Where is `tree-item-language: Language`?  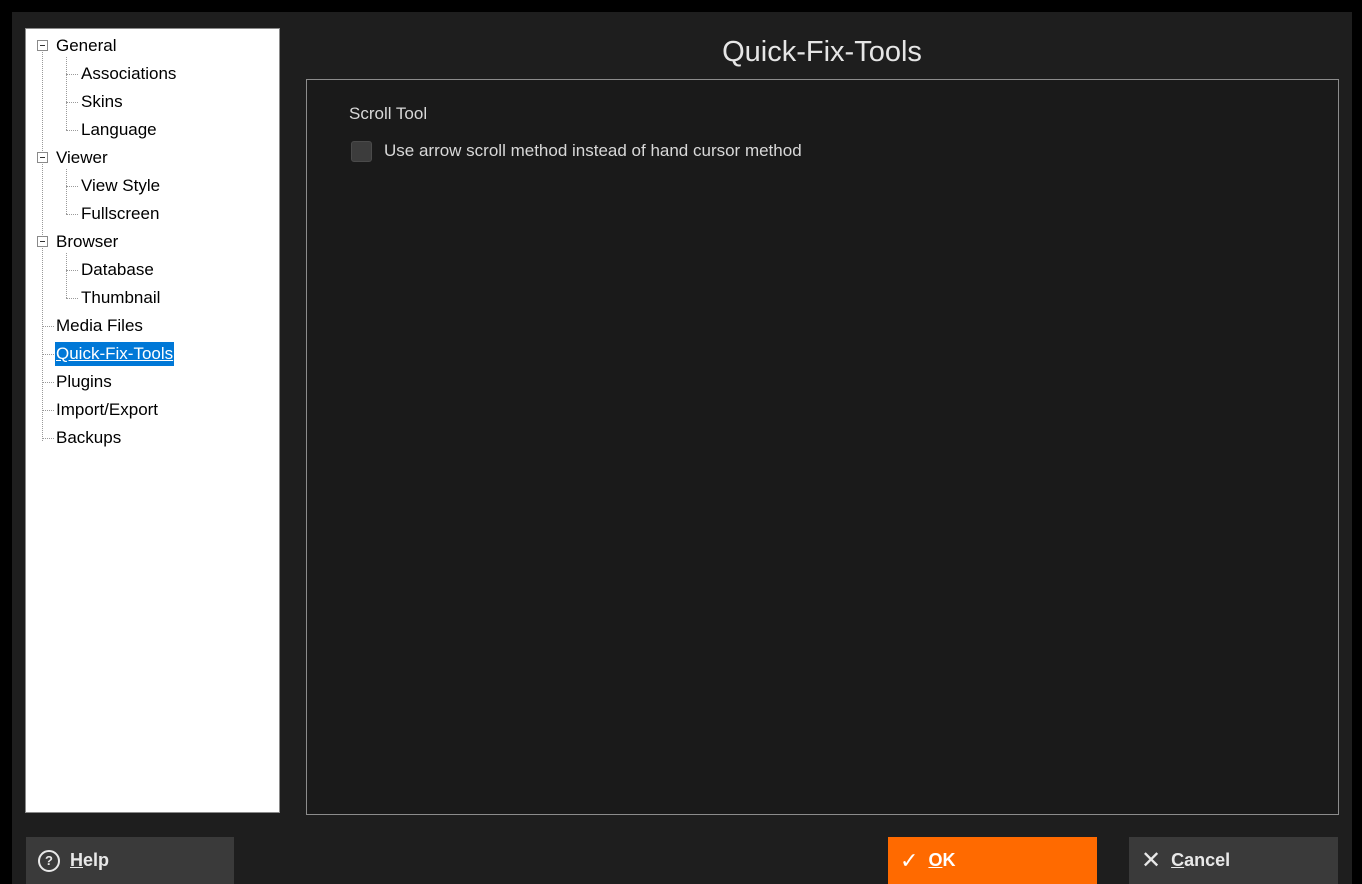 tree-item-language: Language is located at coordinates (151, 130).